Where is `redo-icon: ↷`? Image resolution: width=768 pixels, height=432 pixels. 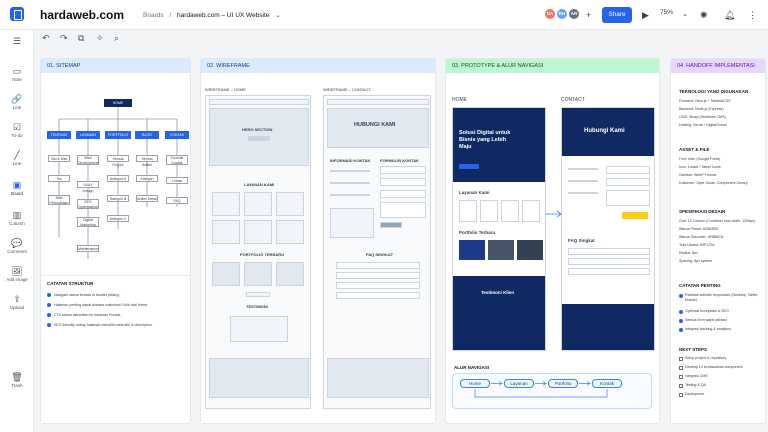 redo-icon: ↷ is located at coordinates (64, 38).